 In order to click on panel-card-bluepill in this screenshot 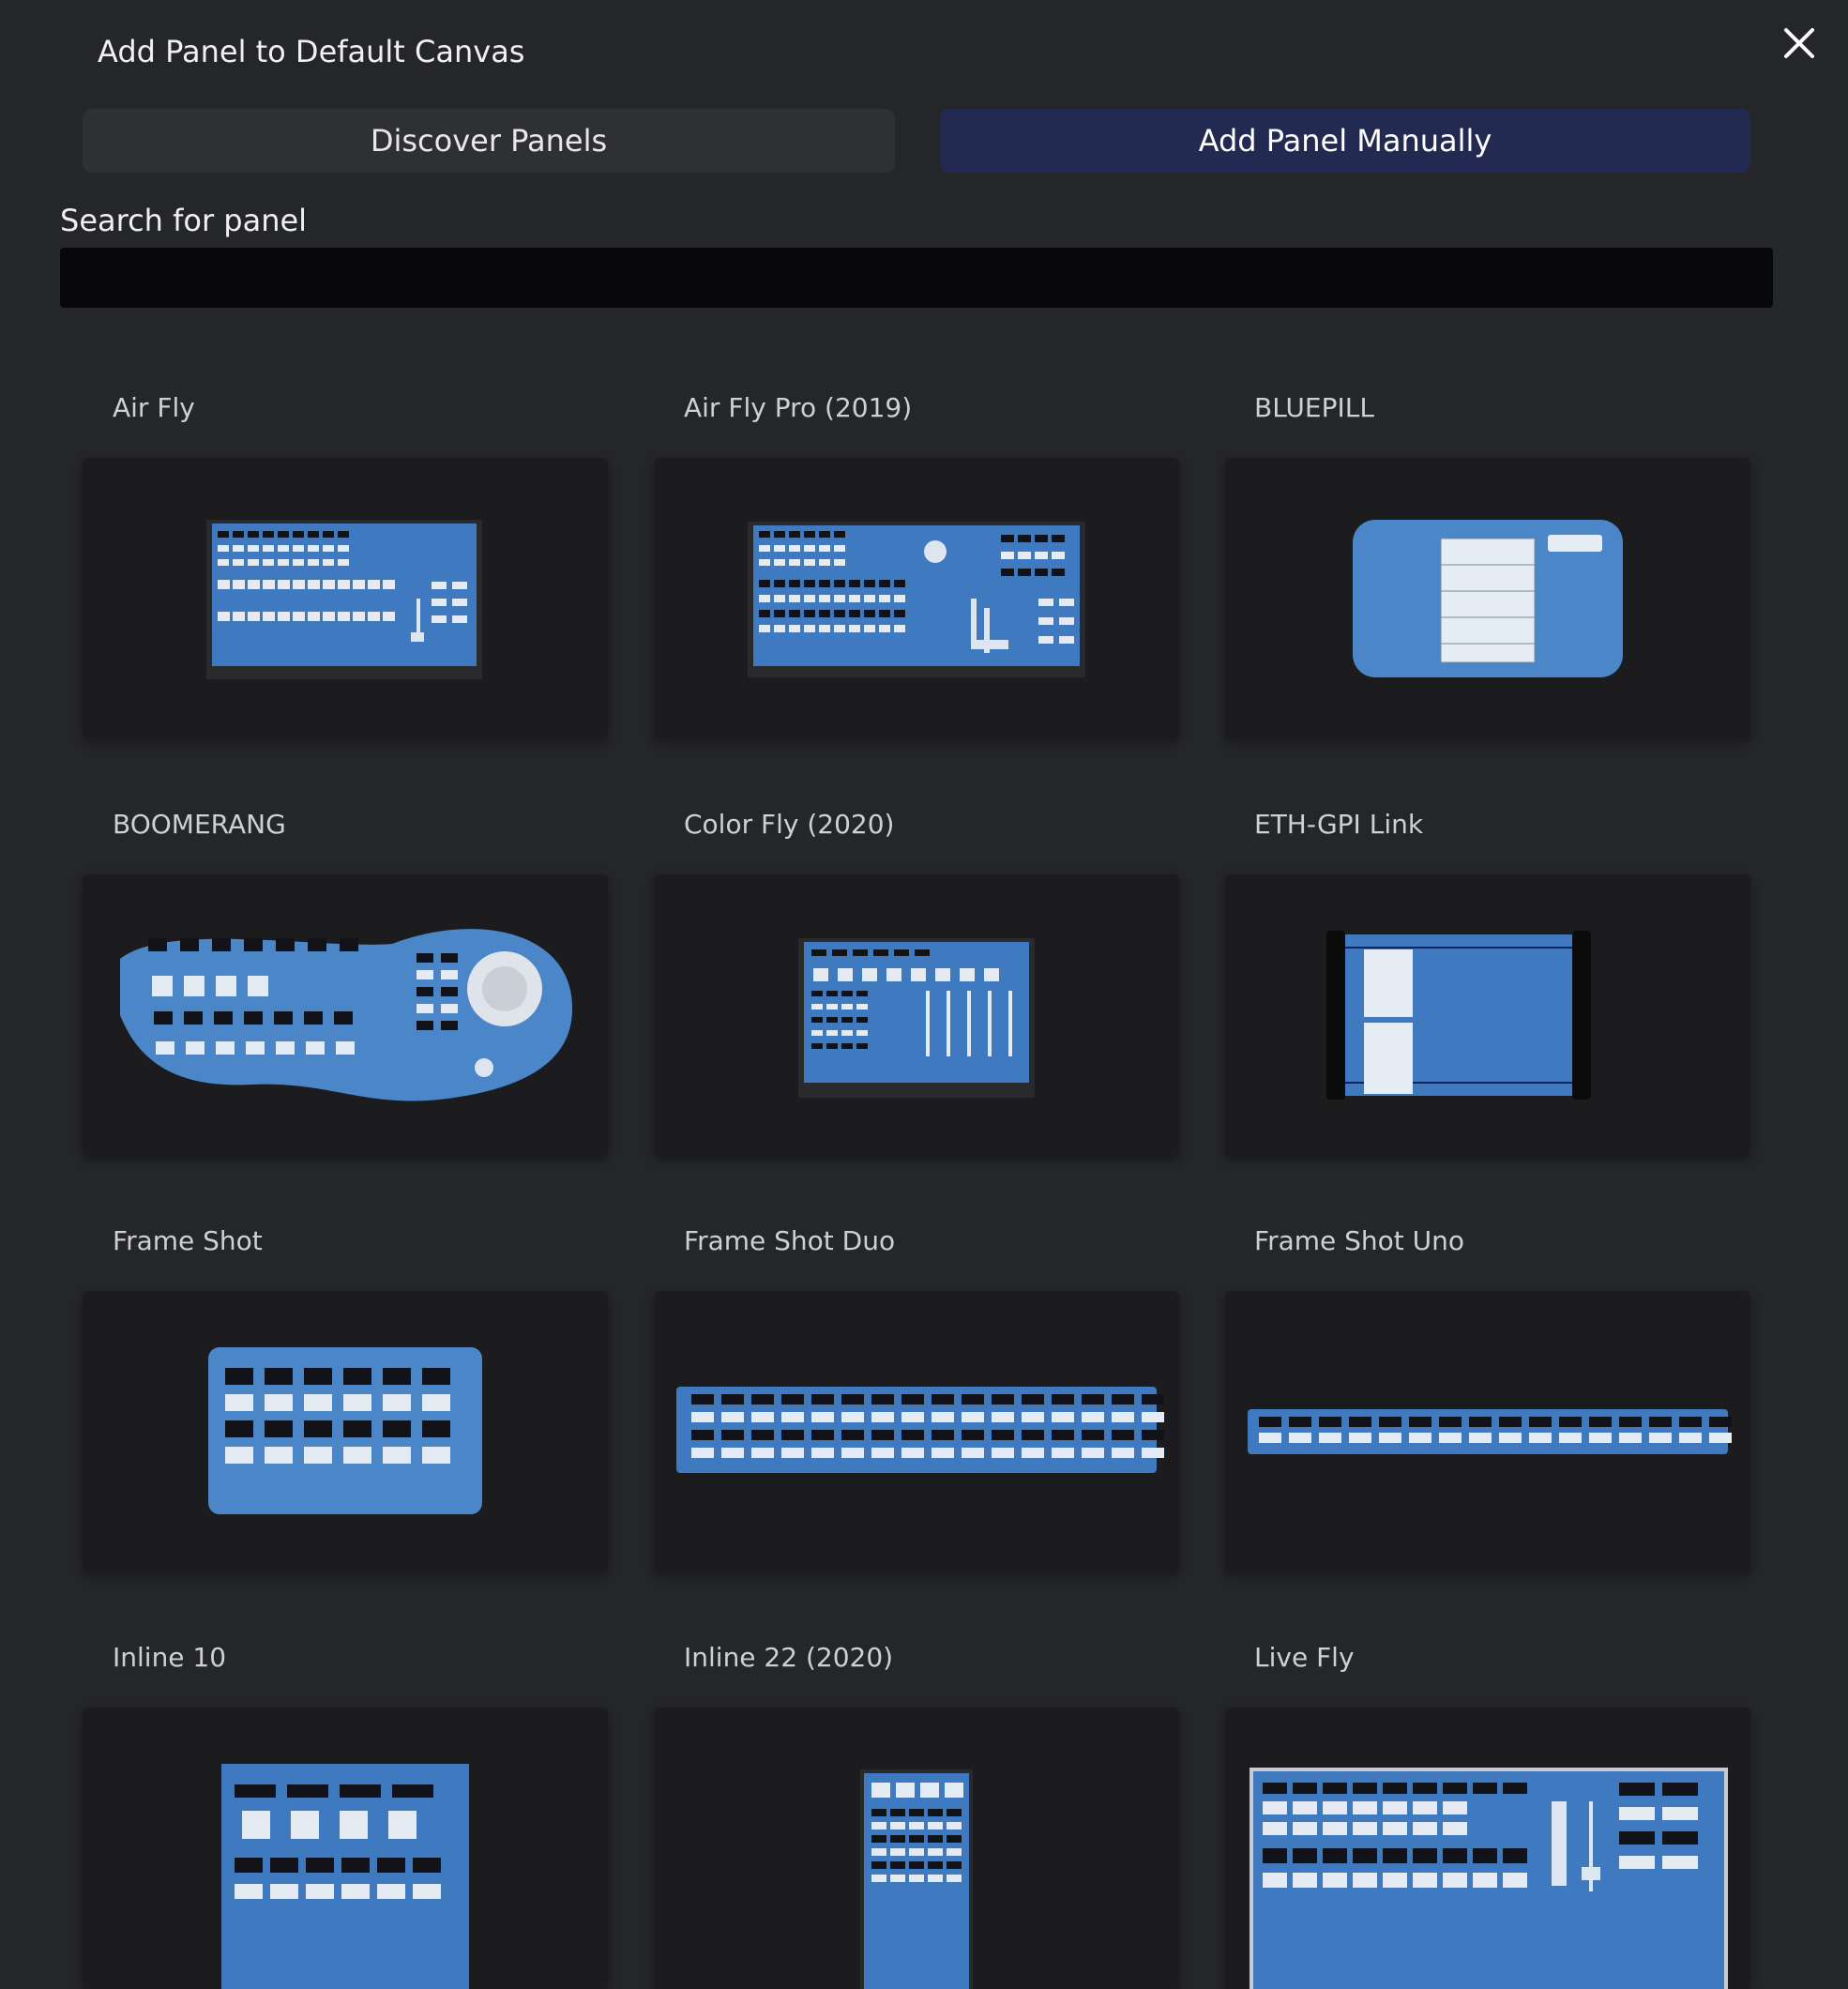, I will do `click(1487, 598)`.